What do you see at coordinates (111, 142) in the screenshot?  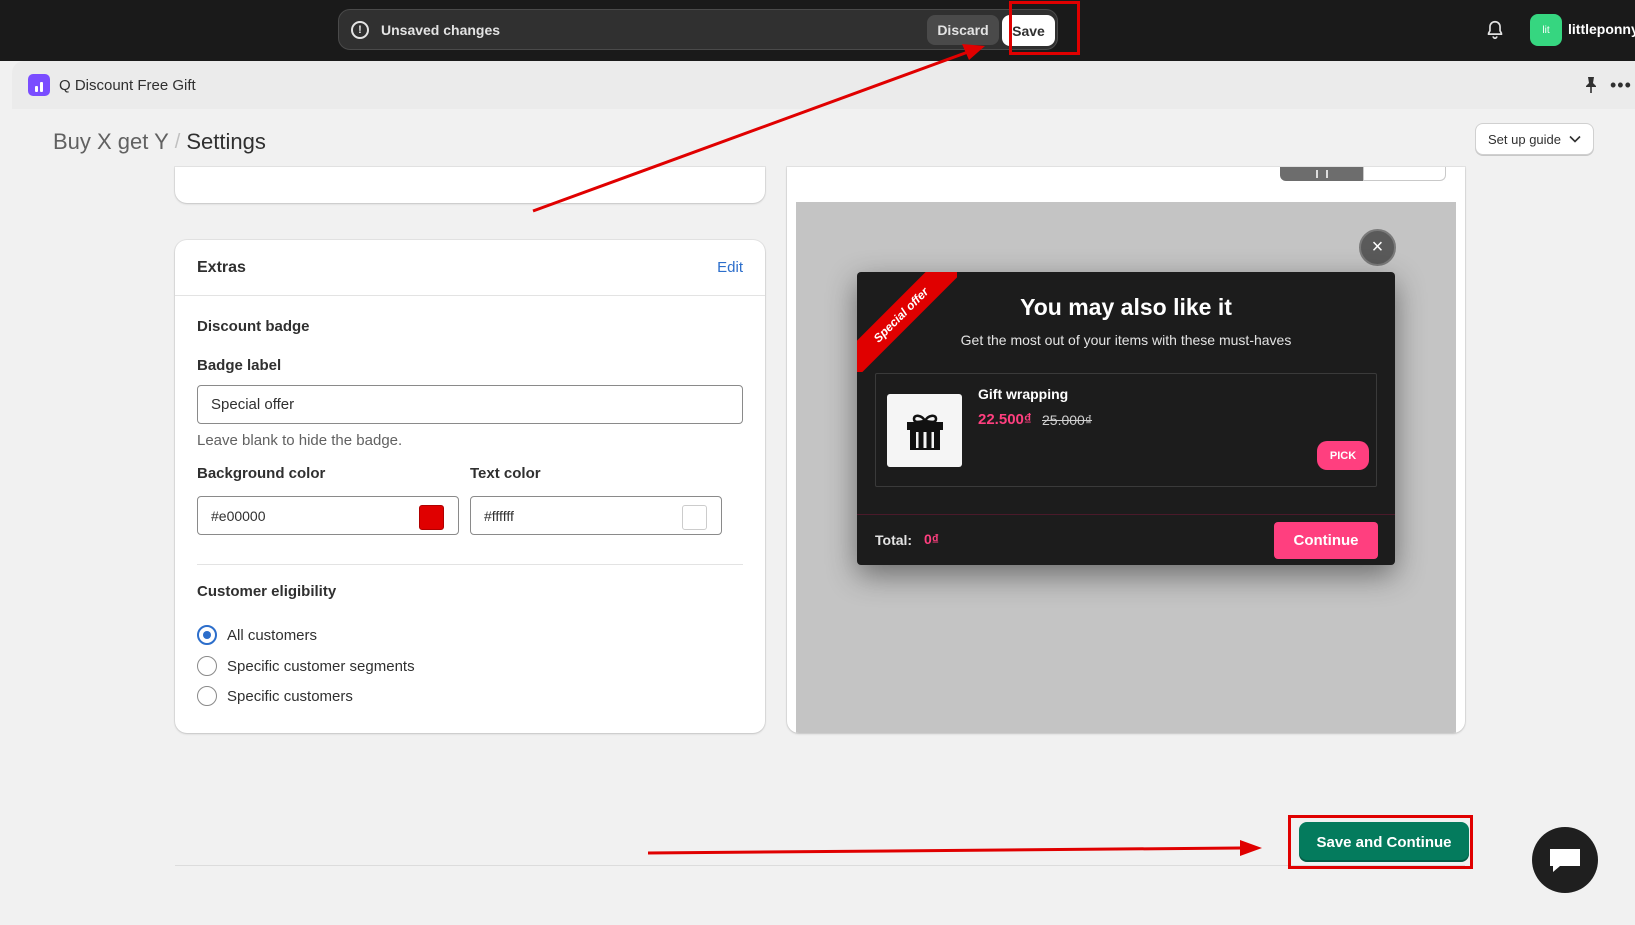 I see `breadcrumb-parent: Buy X get Y` at bounding box center [111, 142].